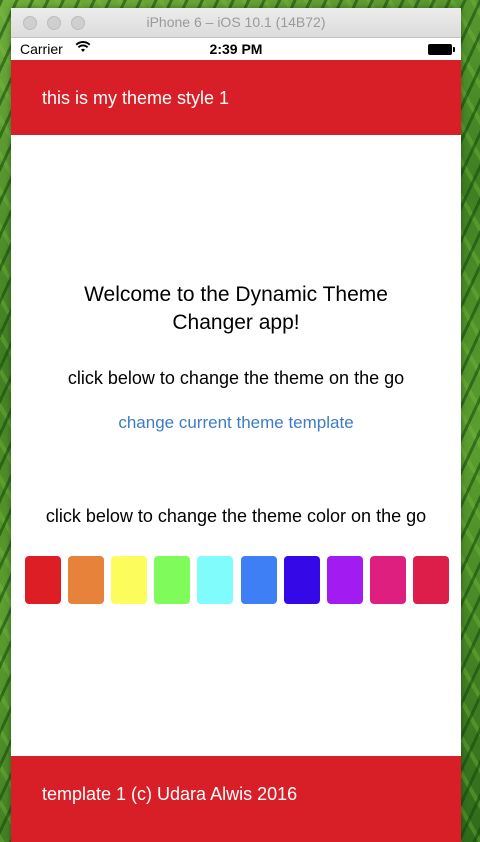  I want to click on ios-status-bar: Carrier 2:39 PM, so click(236, 49).